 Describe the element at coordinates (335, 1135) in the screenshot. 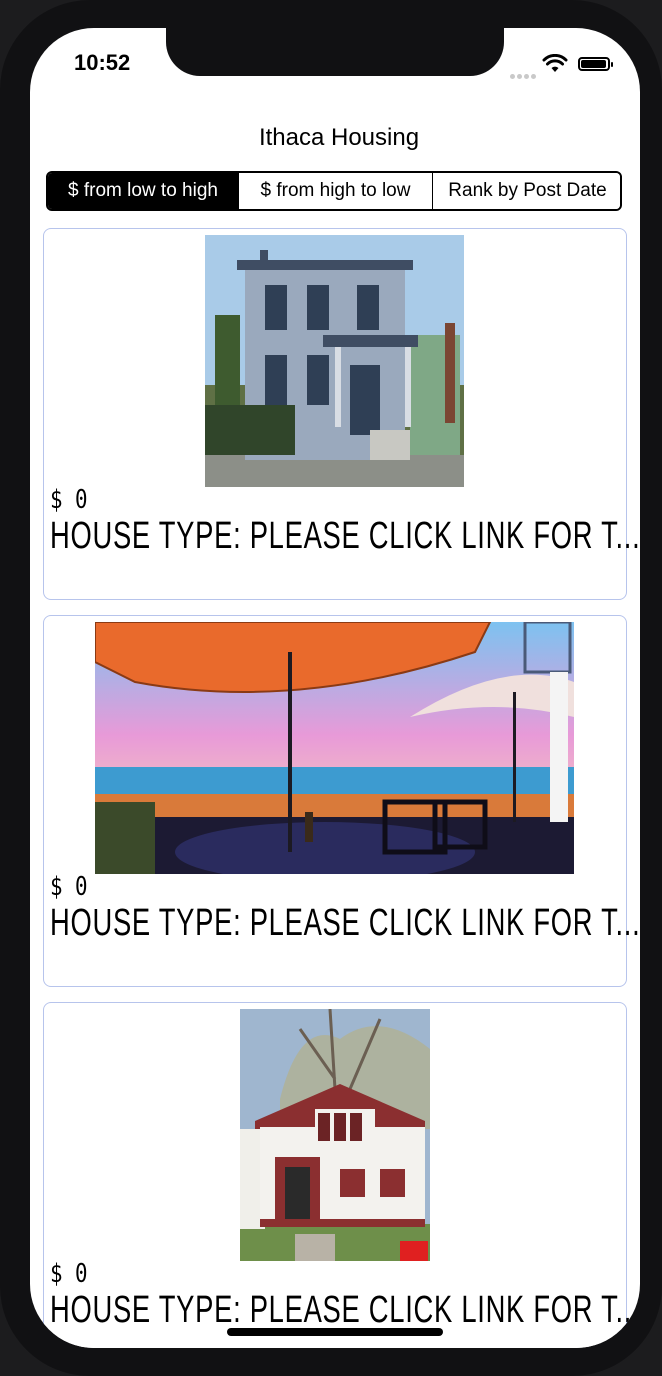

I see `listing-image-cottage` at that location.